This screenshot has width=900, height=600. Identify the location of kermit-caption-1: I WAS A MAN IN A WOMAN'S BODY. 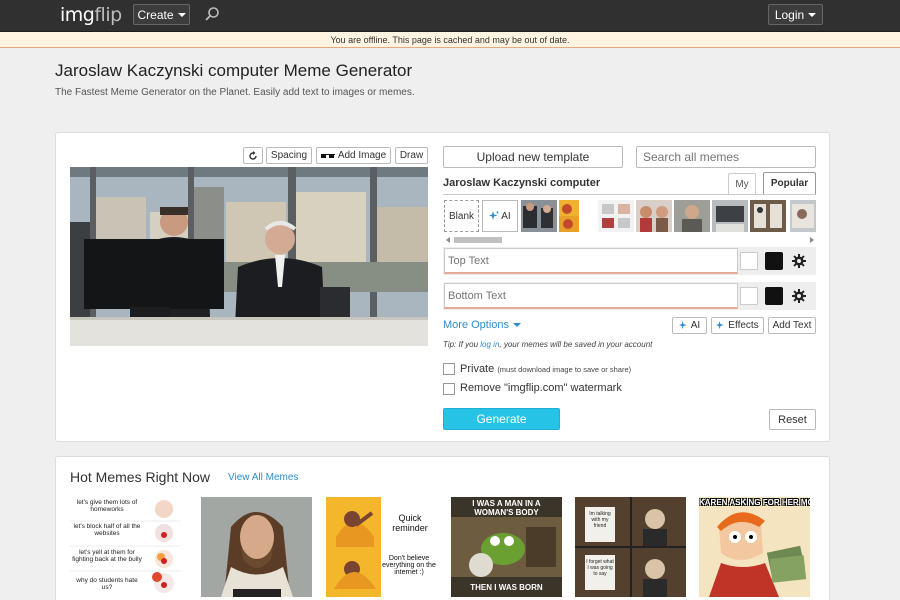
(506, 508).